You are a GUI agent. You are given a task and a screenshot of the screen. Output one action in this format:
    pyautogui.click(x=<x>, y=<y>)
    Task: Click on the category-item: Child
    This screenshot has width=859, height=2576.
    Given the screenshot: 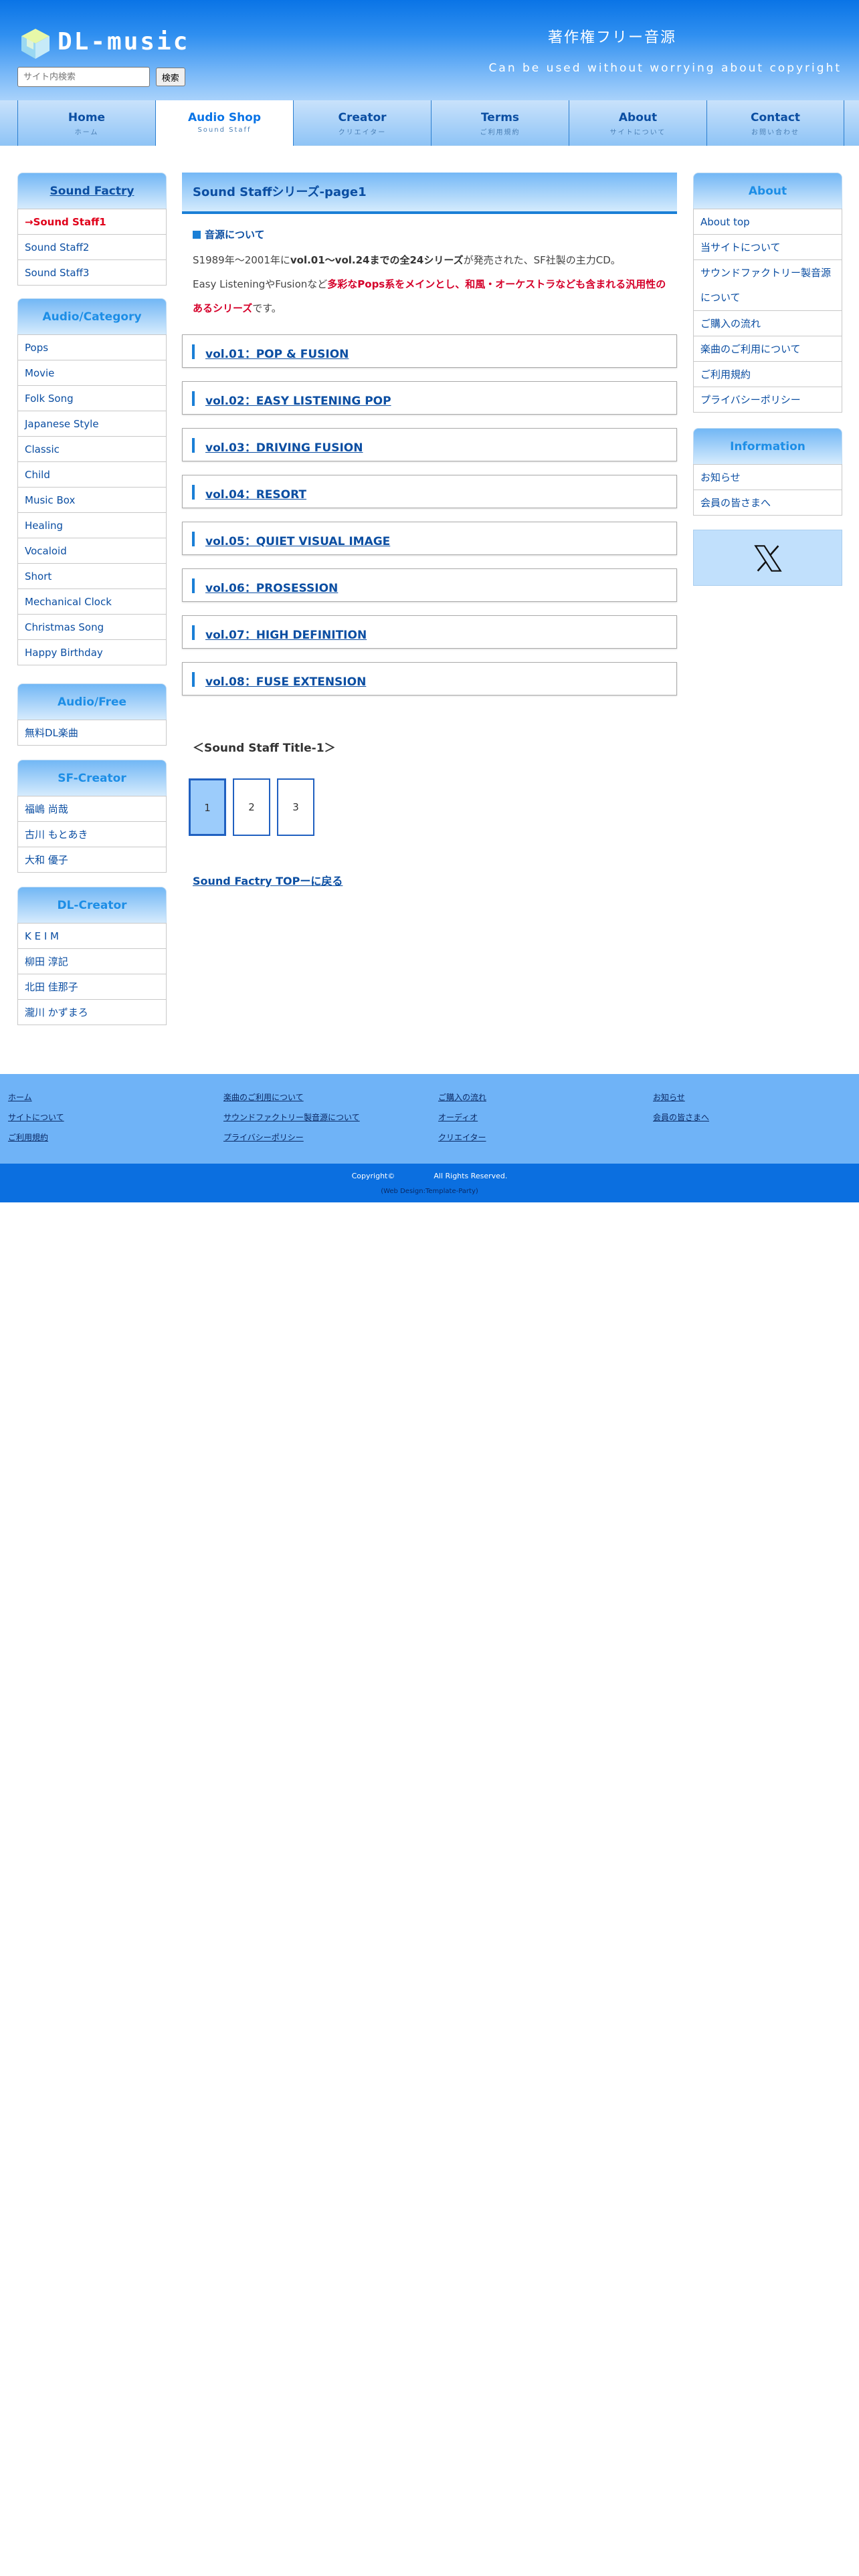 What is the action you would take?
    pyautogui.click(x=92, y=474)
    